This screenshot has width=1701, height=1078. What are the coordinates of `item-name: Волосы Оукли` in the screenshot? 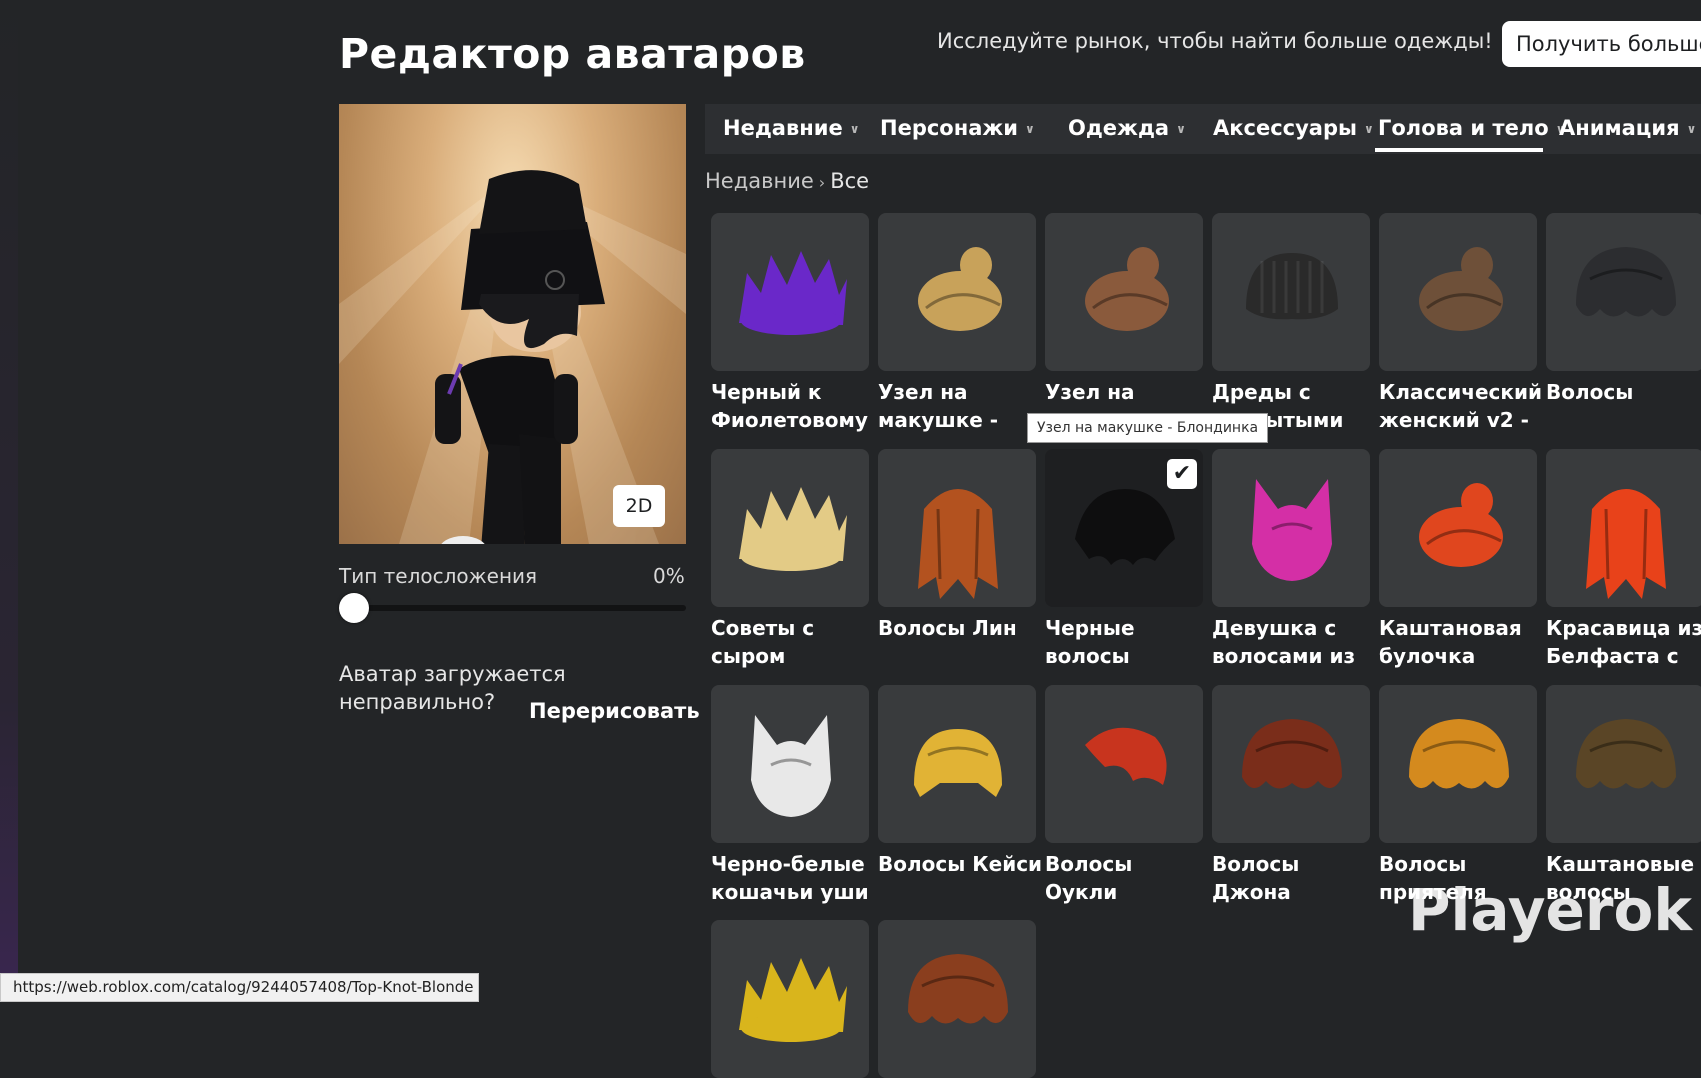 It's located at (1127, 878).